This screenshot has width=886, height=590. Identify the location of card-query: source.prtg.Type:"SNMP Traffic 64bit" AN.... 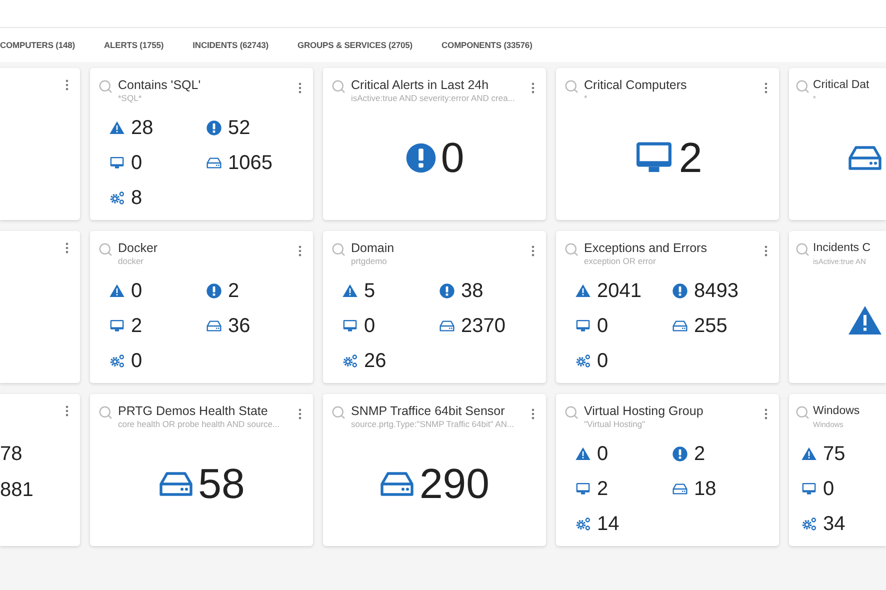
(432, 424).